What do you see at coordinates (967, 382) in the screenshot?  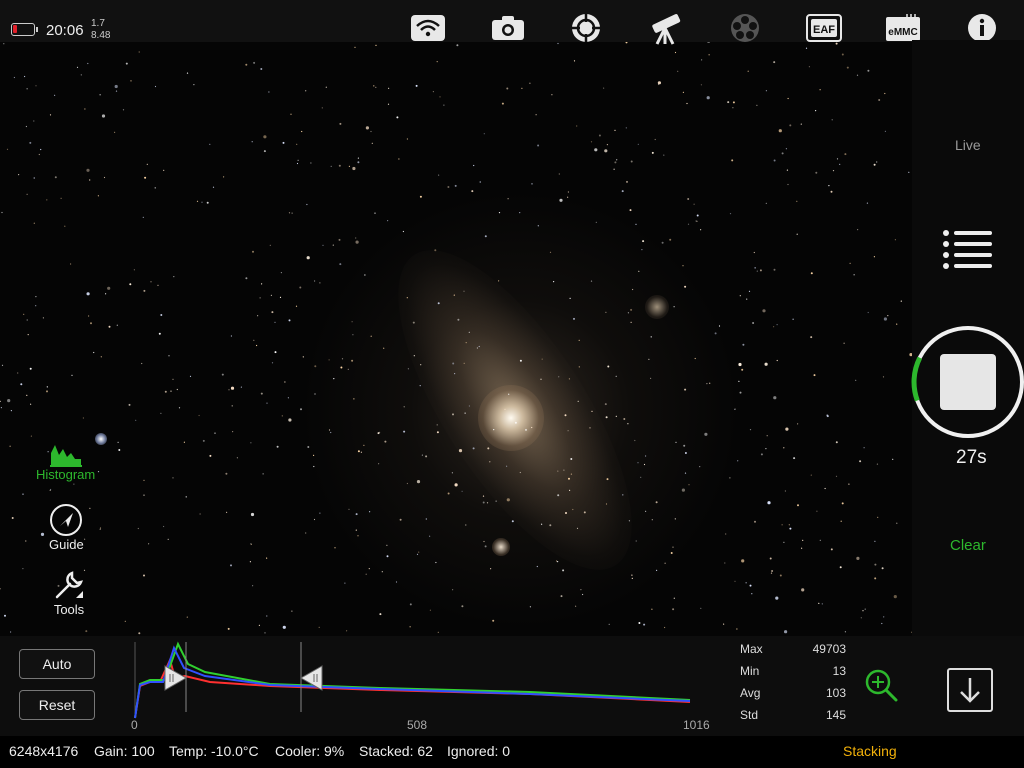 I see `stop-capture-button` at bounding box center [967, 382].